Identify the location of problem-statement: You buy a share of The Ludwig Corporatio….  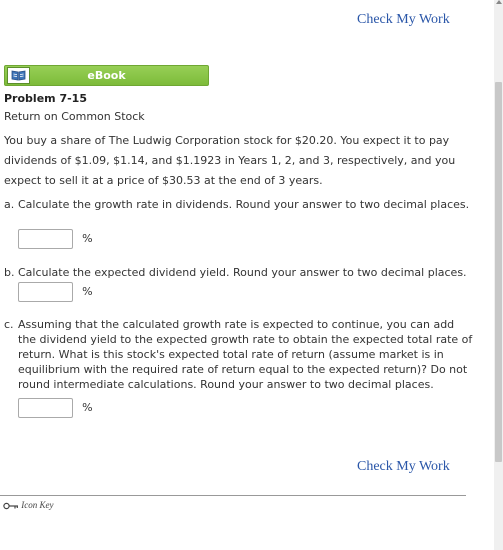
(230, 160).